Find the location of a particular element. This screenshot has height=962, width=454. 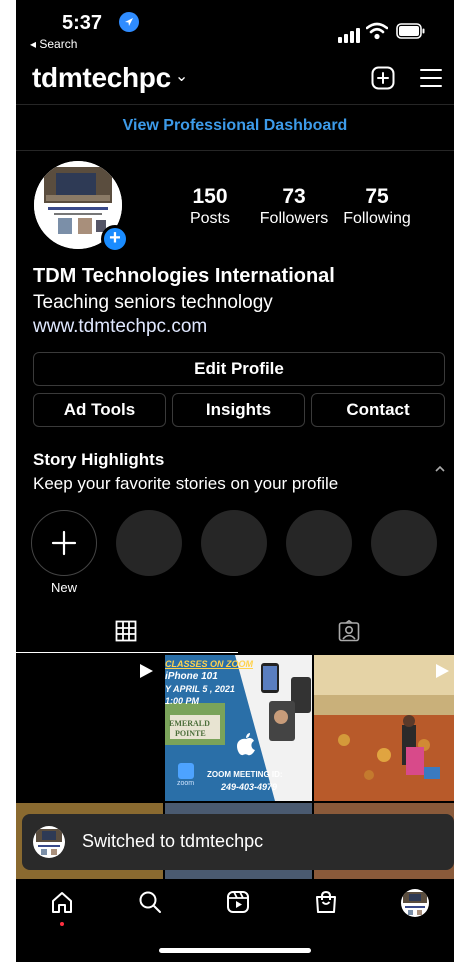

ad-tools-button: Ad Tools is located at coordinates (99, 410).